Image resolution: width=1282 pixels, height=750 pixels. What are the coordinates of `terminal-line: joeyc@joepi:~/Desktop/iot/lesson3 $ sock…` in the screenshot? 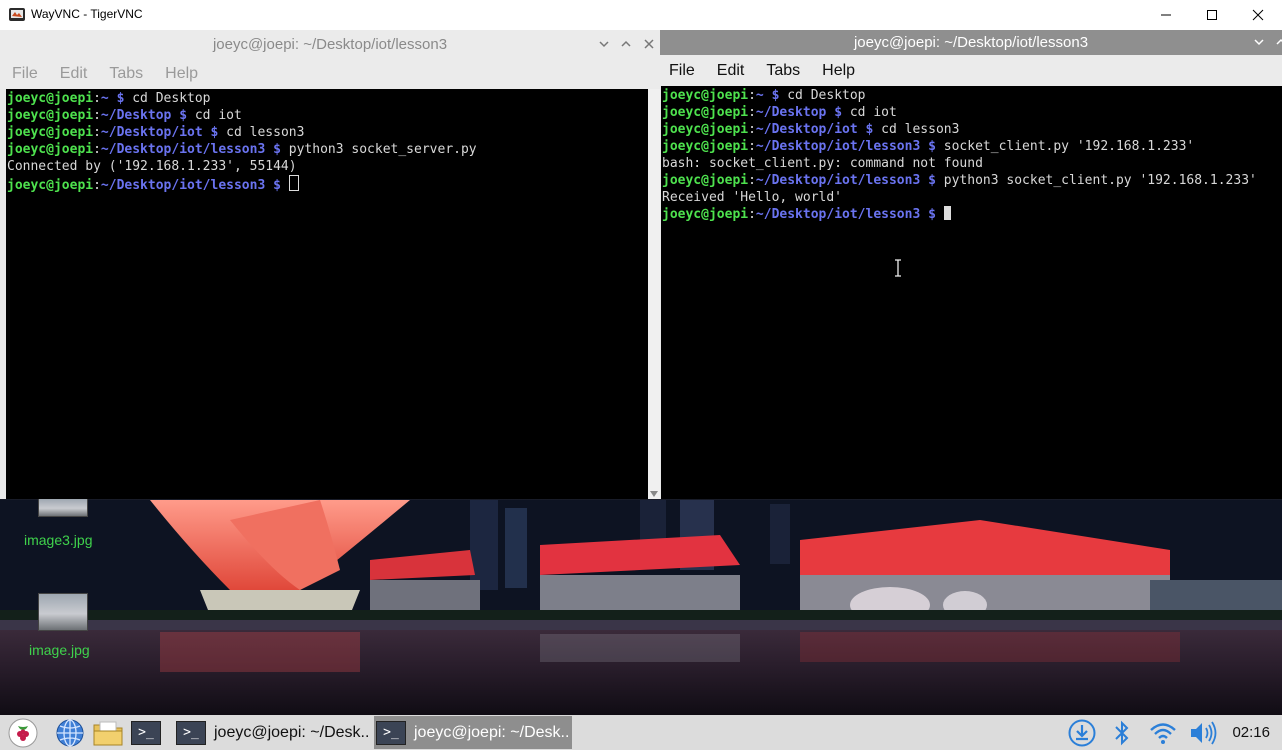 It's located at (972, 146).